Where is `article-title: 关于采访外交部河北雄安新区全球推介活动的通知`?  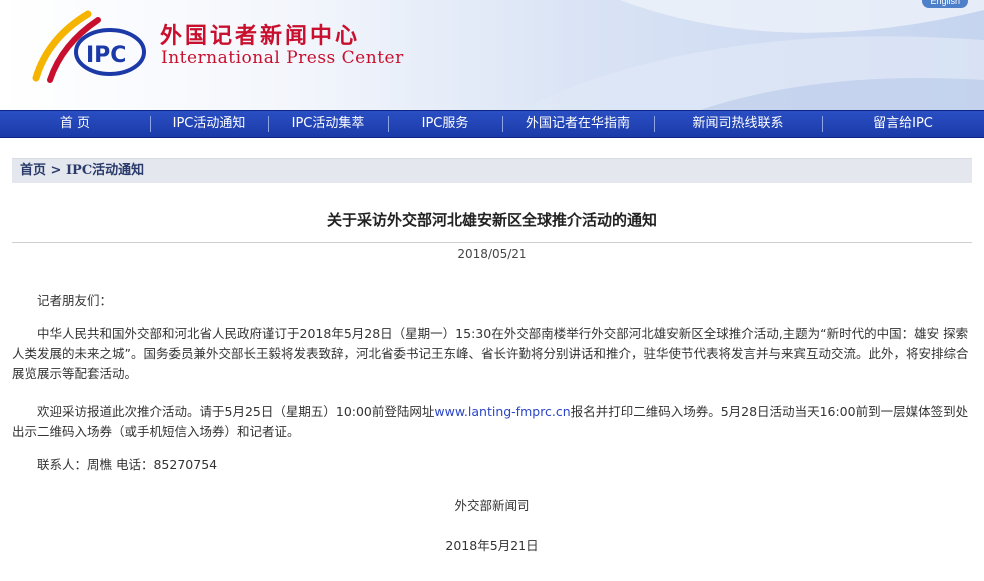
article-title: 关于采访外交部河北雄安新区全球推介活动的通知 is located at coordinates (491, 220).